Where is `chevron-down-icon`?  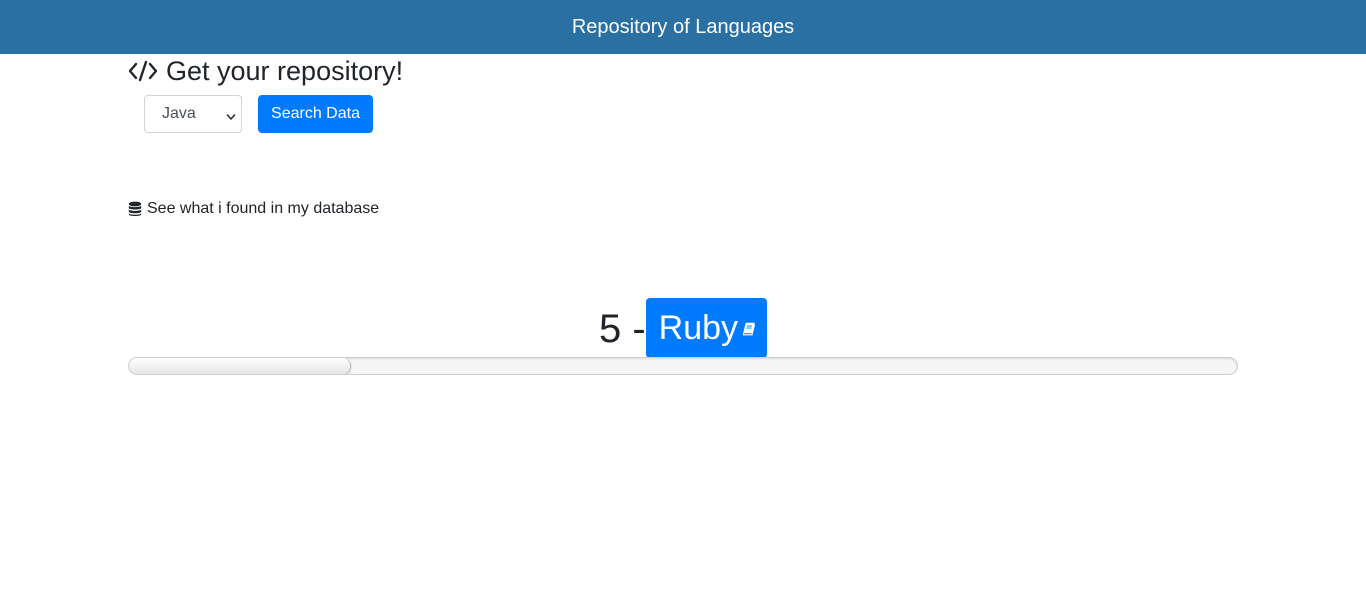
chevron-down-icon is located at coordinates (231, 114).